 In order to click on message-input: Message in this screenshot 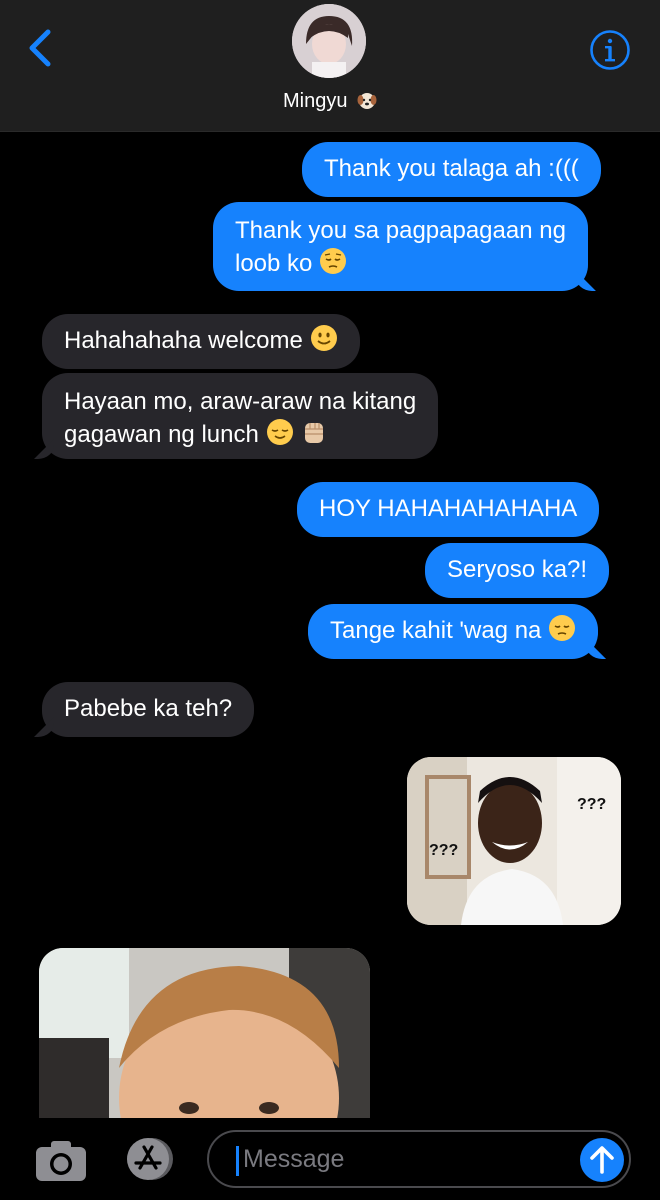, I will do `click(419, 1159)`.